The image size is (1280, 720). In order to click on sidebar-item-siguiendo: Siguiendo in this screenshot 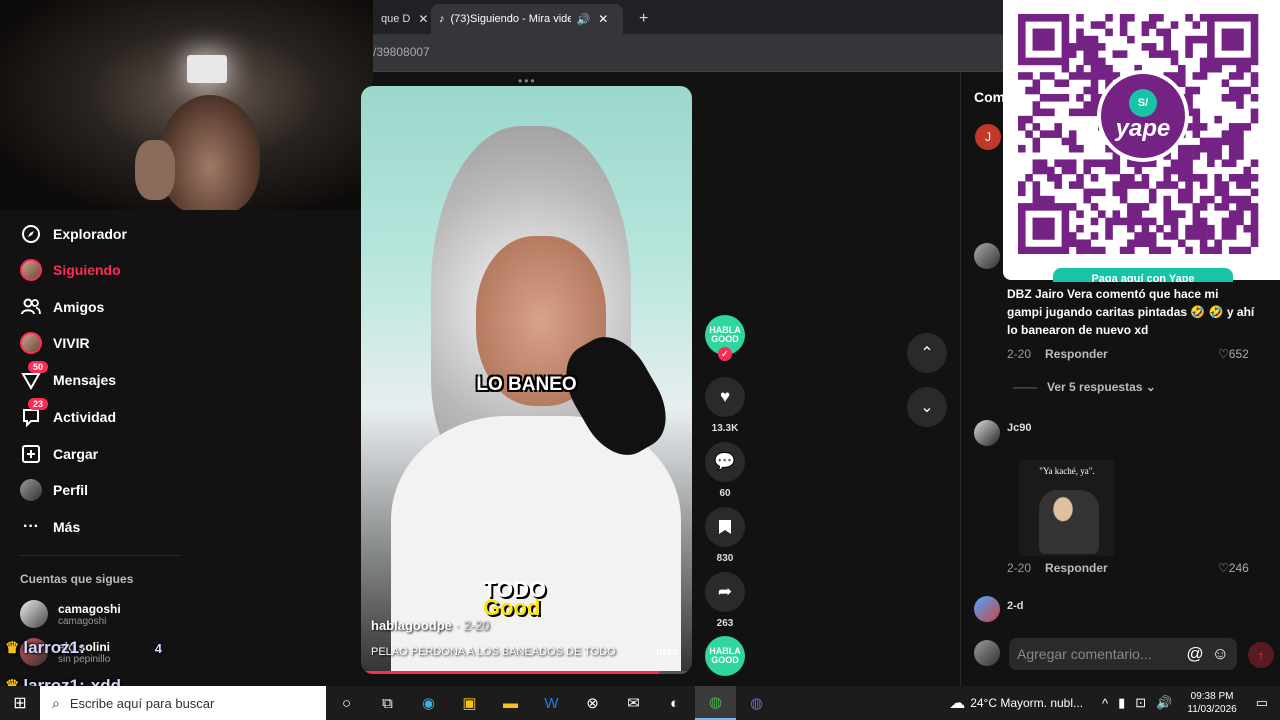, I will do `click(70, 270)`.